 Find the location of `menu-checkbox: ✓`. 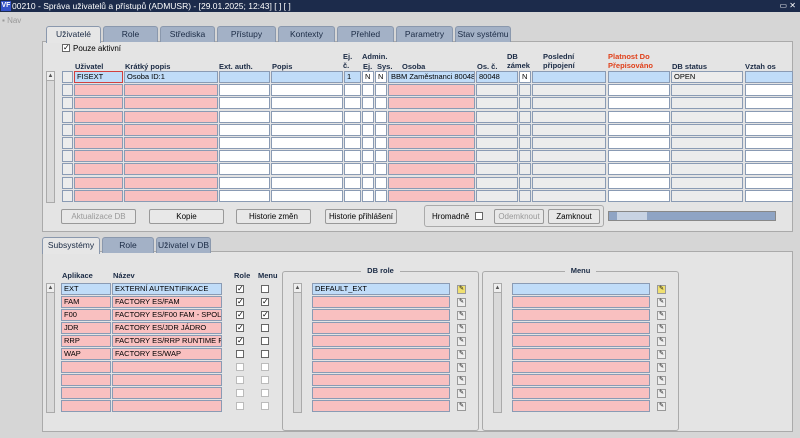

menu-checkbox: ✓ is located at coordinates (265, 302).